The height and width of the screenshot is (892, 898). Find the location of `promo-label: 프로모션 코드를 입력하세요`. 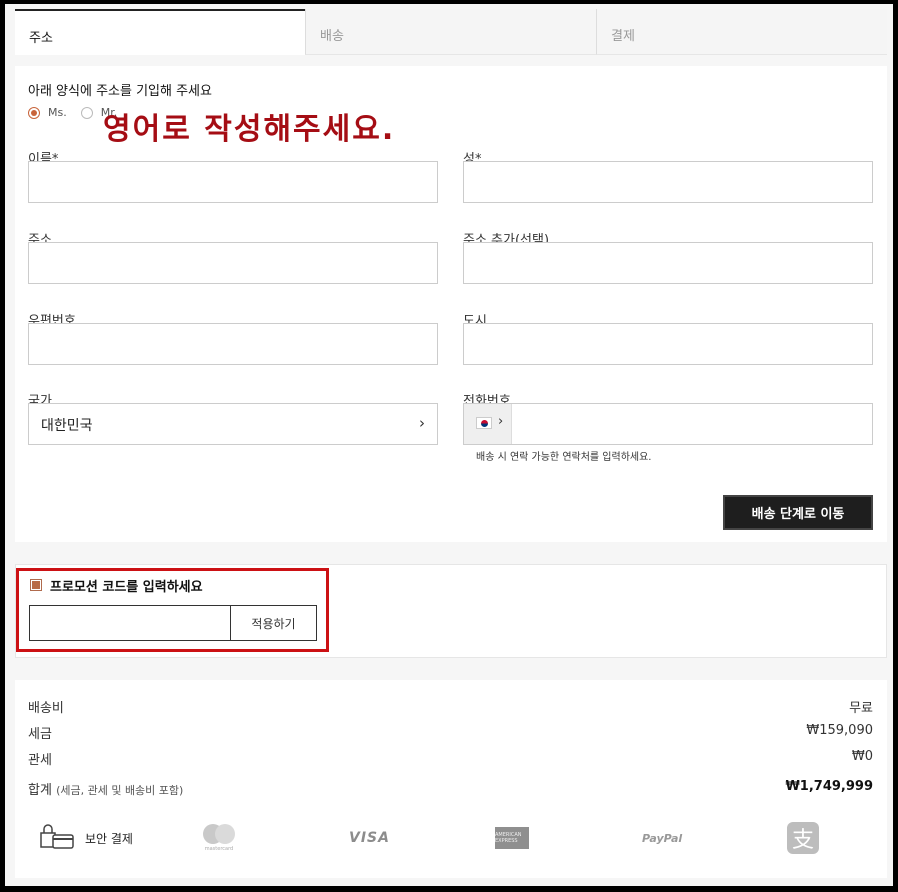

promo-label: 프로모션 코드를 입력하세요 is located at coordinates (126, 587).